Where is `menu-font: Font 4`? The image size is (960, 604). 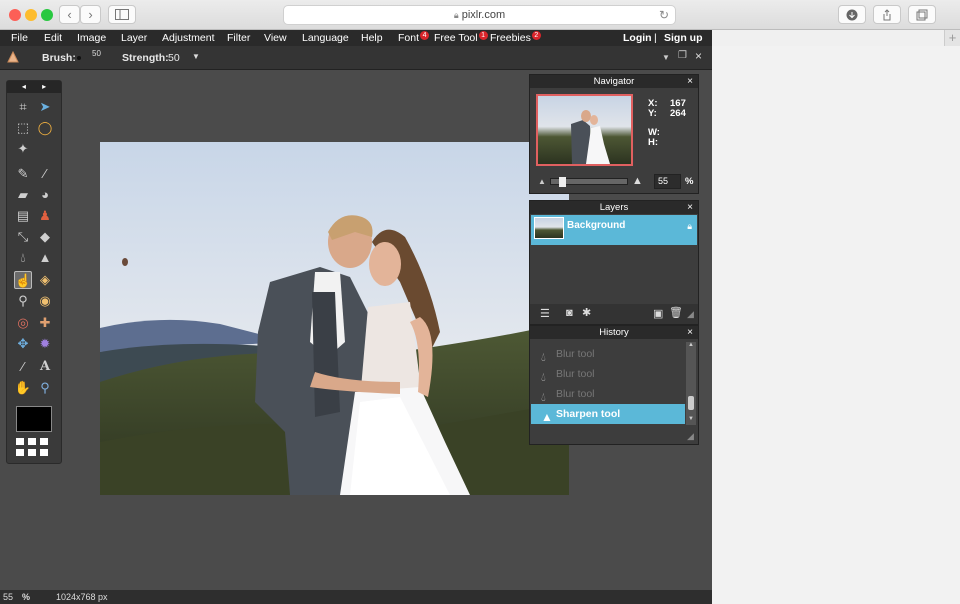
menu-font: Font 4 is located at coordinates (414, 37).